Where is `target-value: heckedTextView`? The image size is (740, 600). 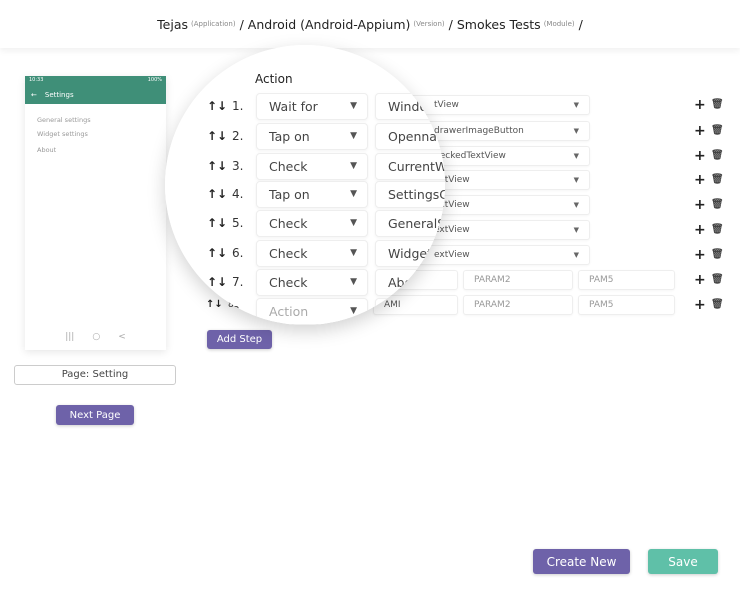 target-value: heckedTextView is located at coordinates (470, 156).